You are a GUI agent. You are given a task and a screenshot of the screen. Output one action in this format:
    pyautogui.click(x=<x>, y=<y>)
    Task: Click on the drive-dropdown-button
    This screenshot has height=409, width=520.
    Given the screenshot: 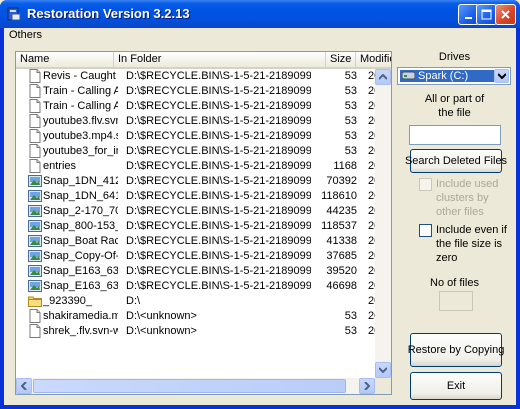 What is the action you would take?
    pyautogui.click(x=501, y=76)
    